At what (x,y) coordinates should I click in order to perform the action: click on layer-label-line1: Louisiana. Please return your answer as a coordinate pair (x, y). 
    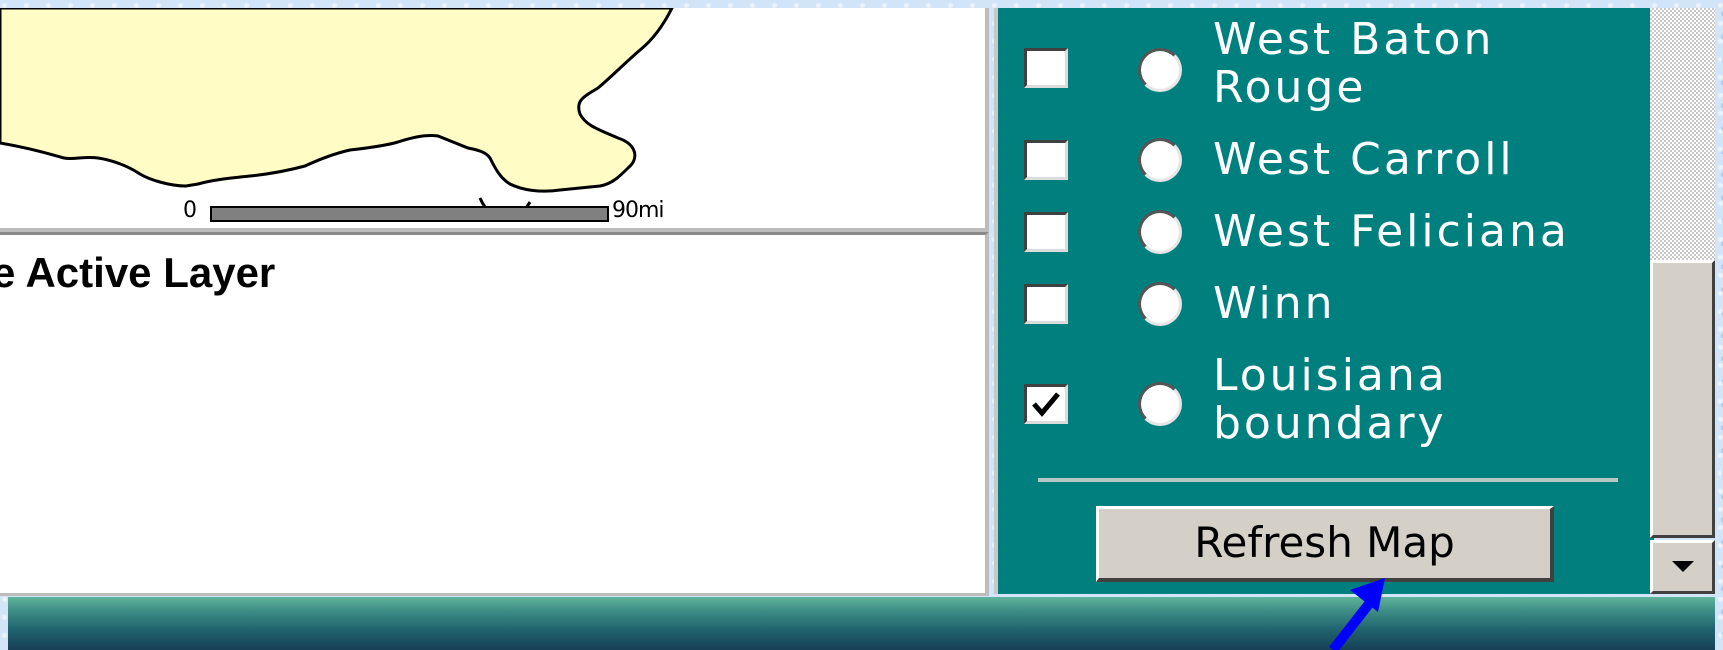
    Looking at the image, I should click on (1330, 375).